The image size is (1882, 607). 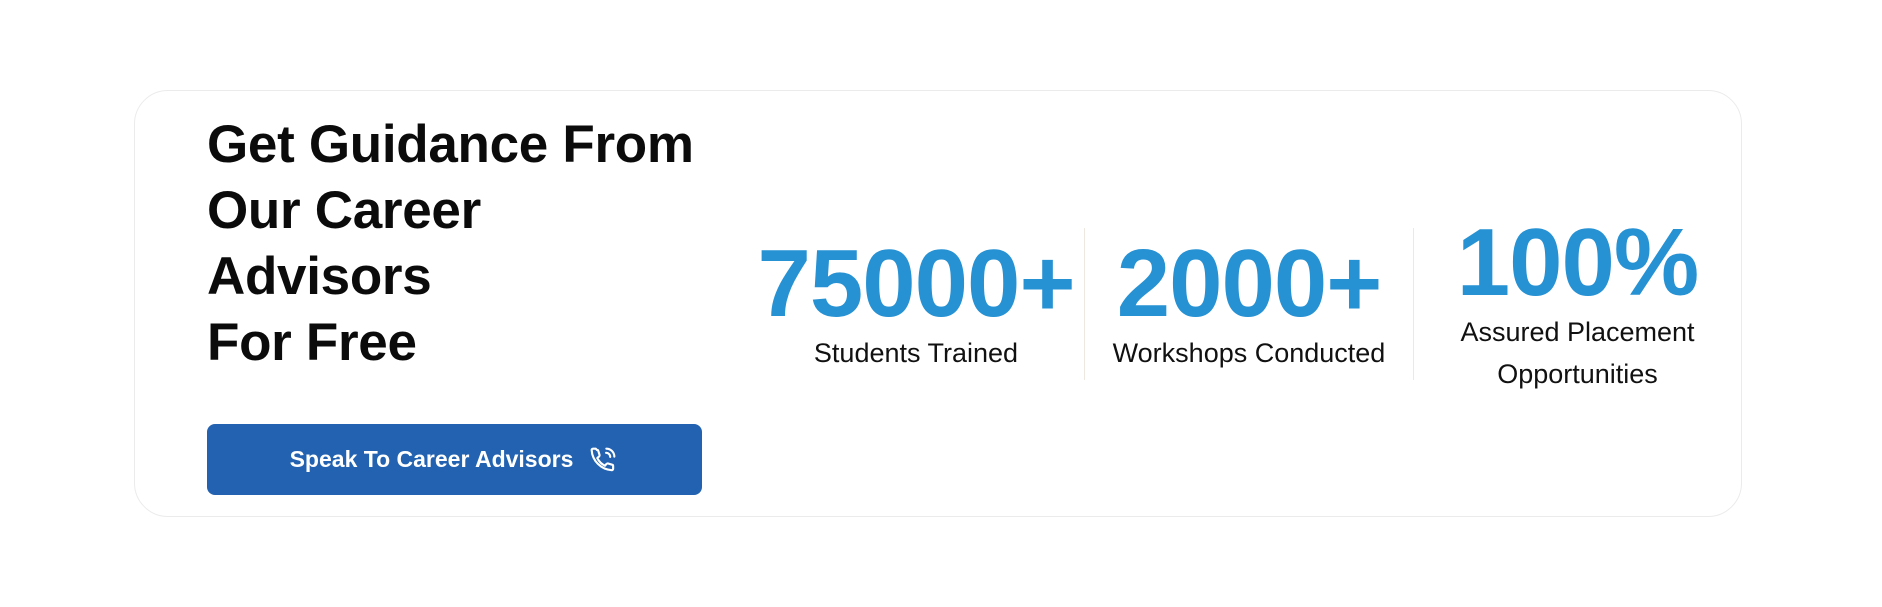 I want to click on stat-value: 2000+, so click(x=1249, y=283).